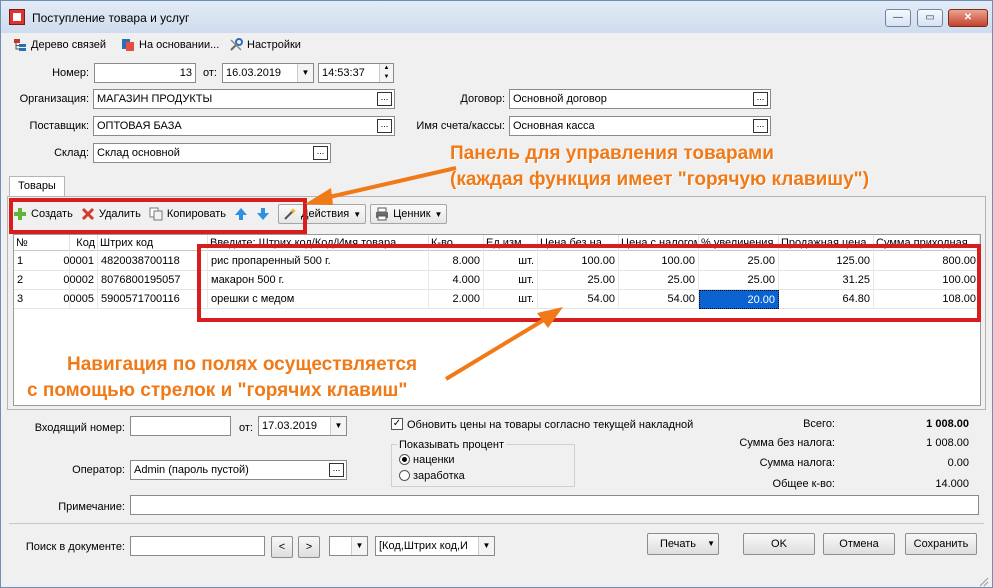  What do you see at coordinates (439, 476) in the screenshot?
I see `earnings-radio-label: заработка` at bounding box center [439, 476].